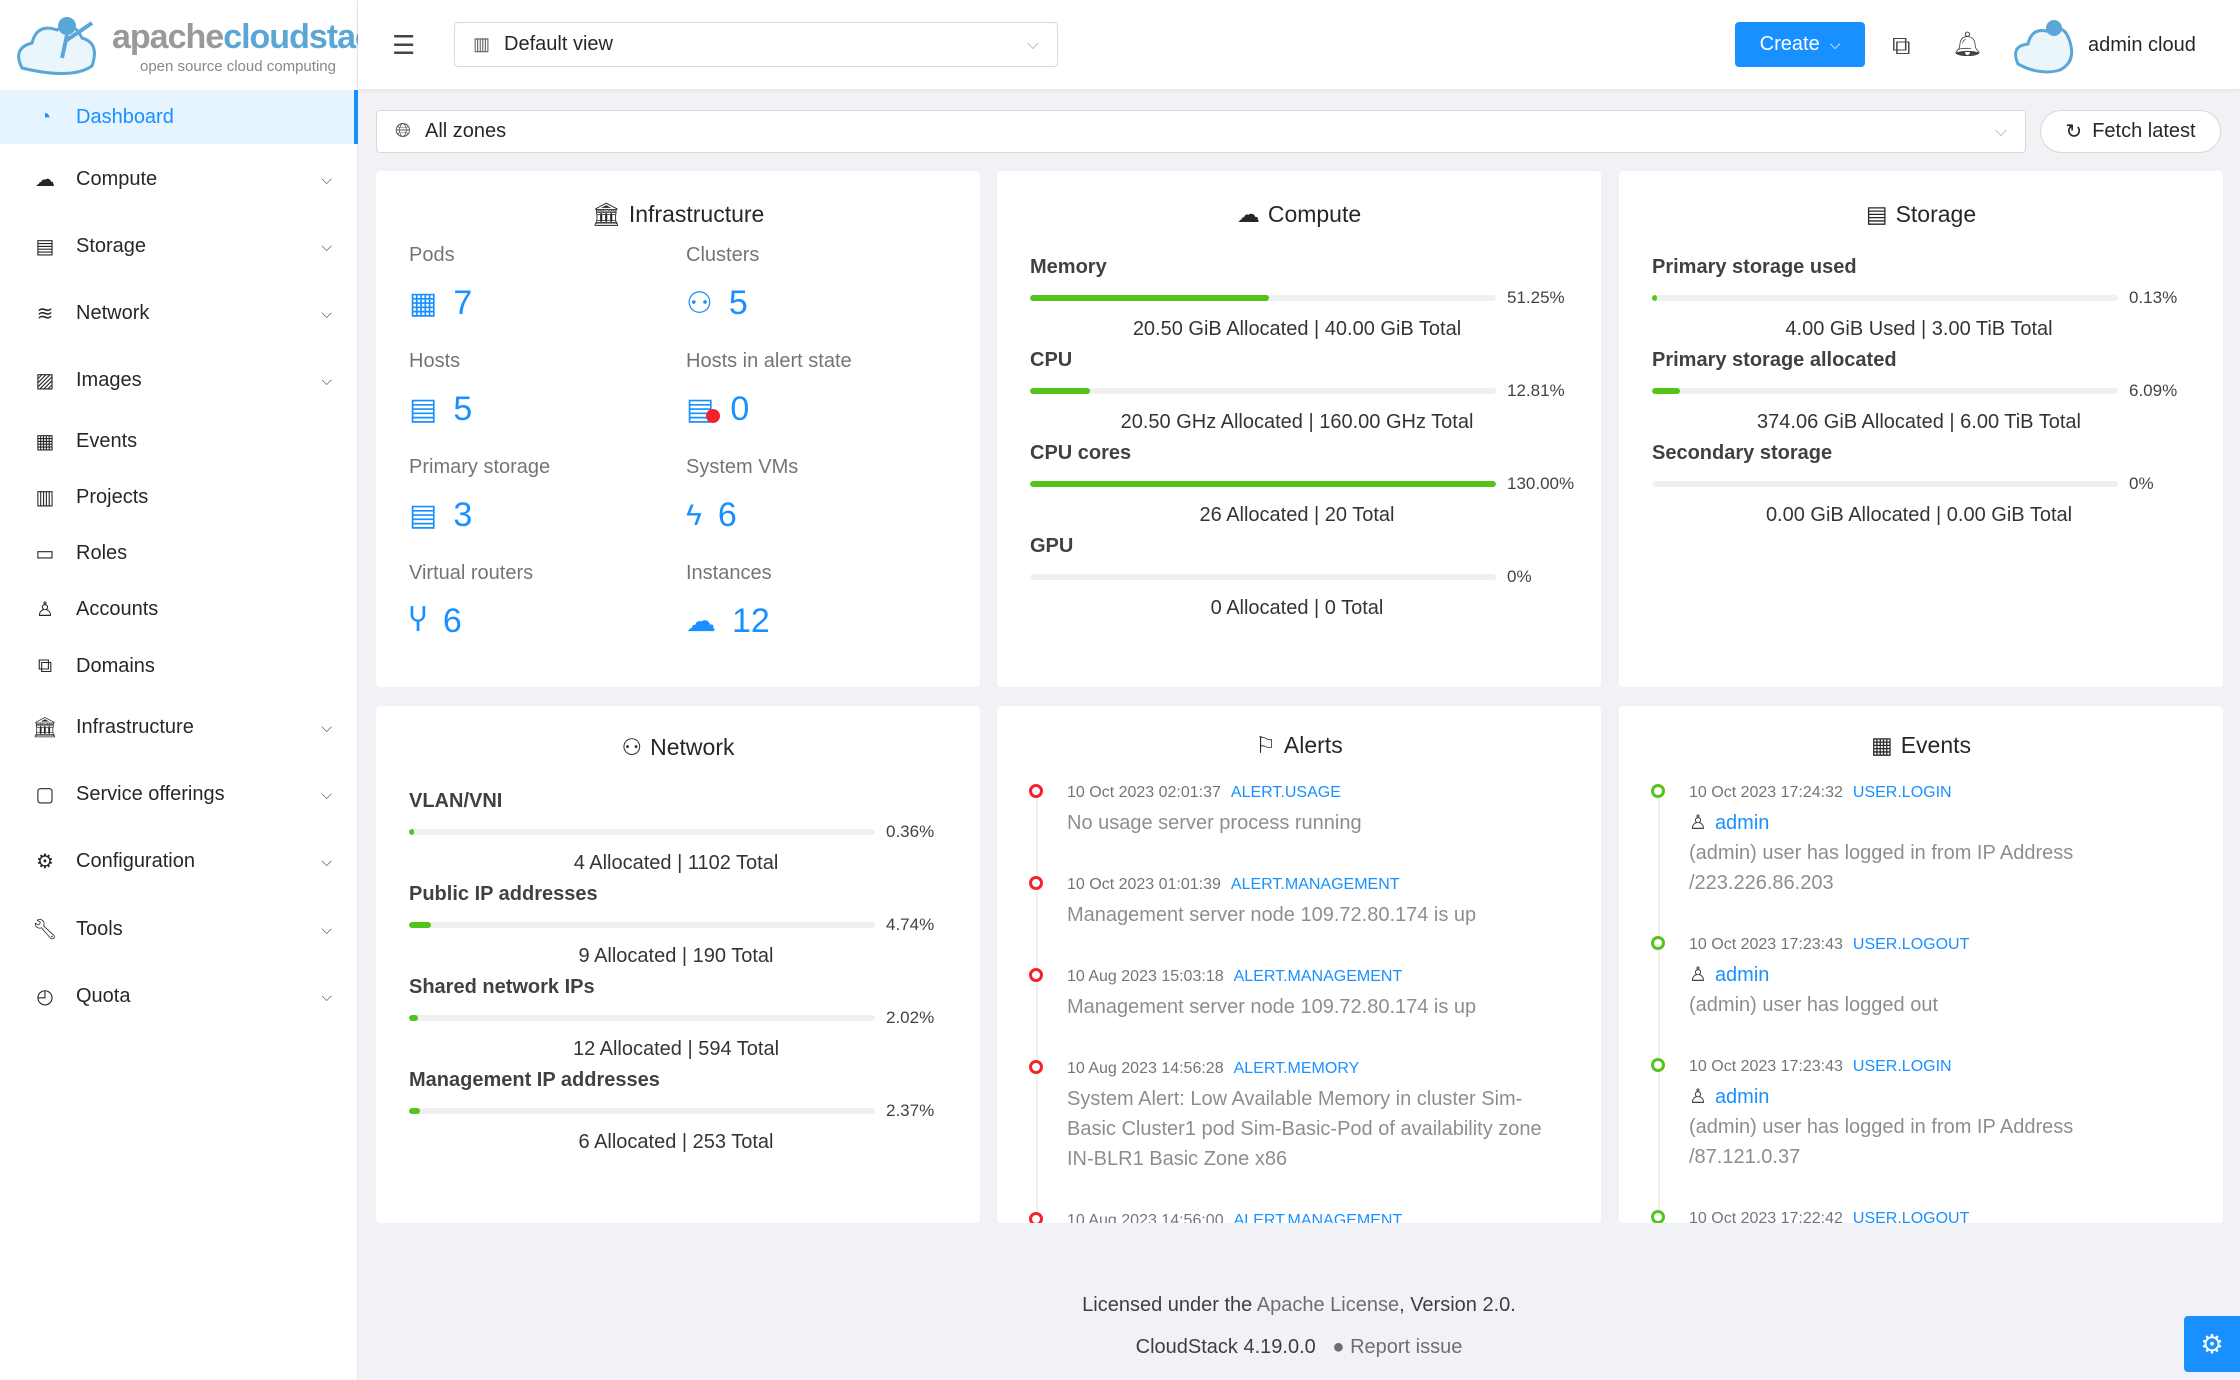  Describe the element at coordinates (435, 621) in the screenshot. I see `infra-stat-virtual-routers: Ⴤ6` at that location.